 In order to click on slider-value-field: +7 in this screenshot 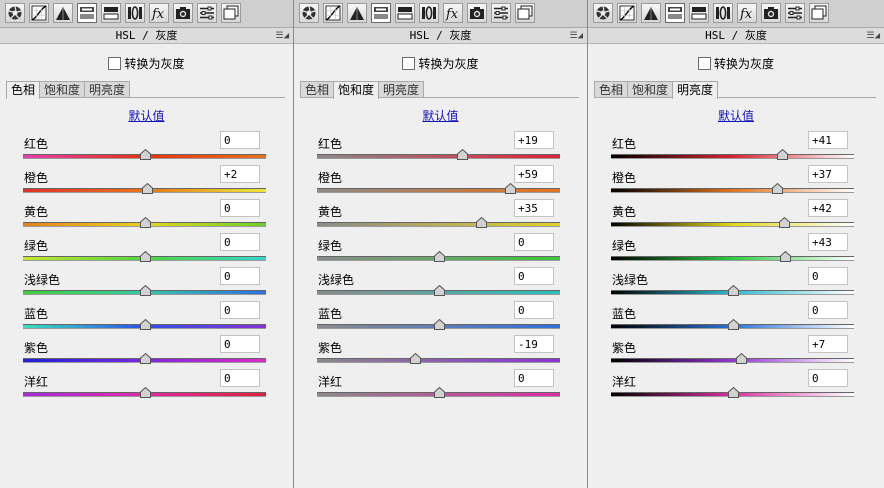, I will do `click(828, 344)`.